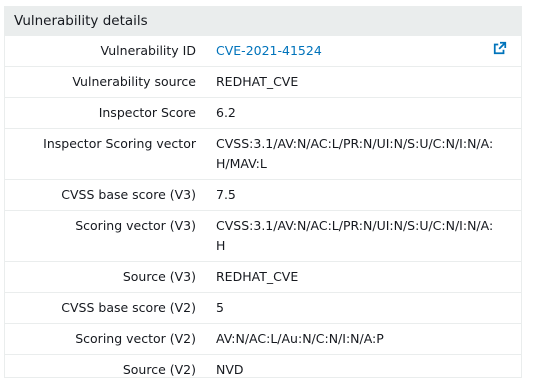 This screenshot has height=386, width=543. I want to click on scoring-vector-v2-label: Scoring vector (V2), so click(135, 338).